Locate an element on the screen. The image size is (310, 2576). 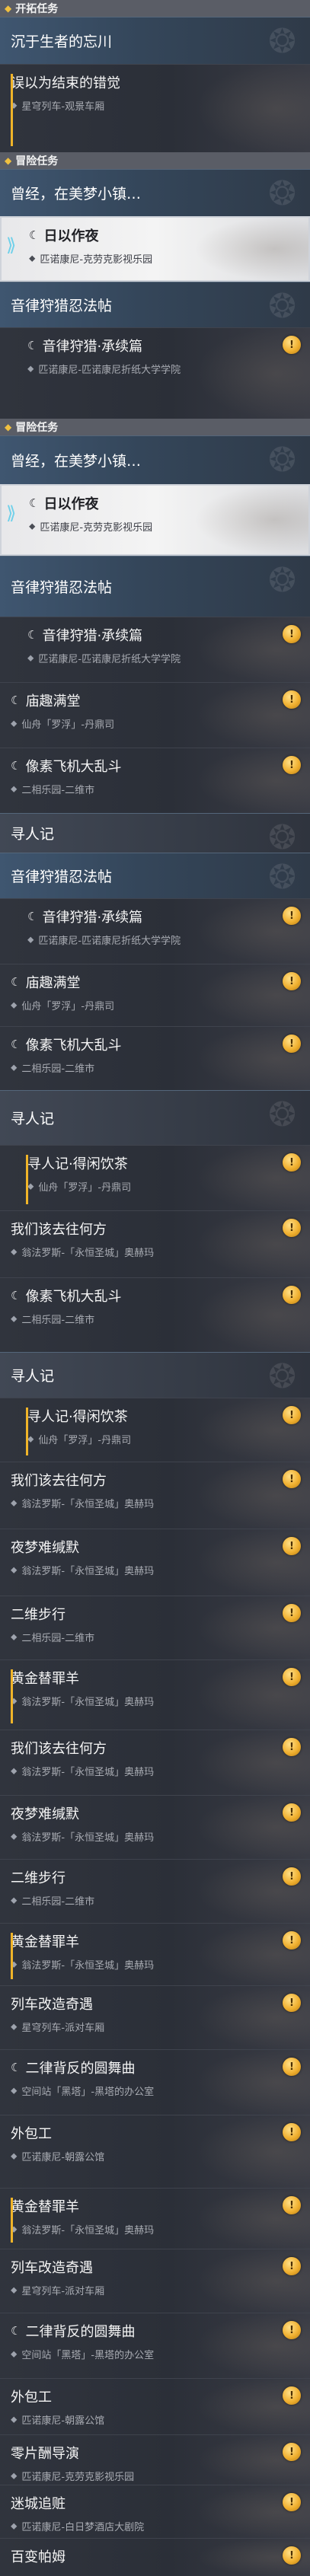
quest-location-text: 空间站「黑塔」-黑塔的办公室 is located at coordinates (88, 2355).